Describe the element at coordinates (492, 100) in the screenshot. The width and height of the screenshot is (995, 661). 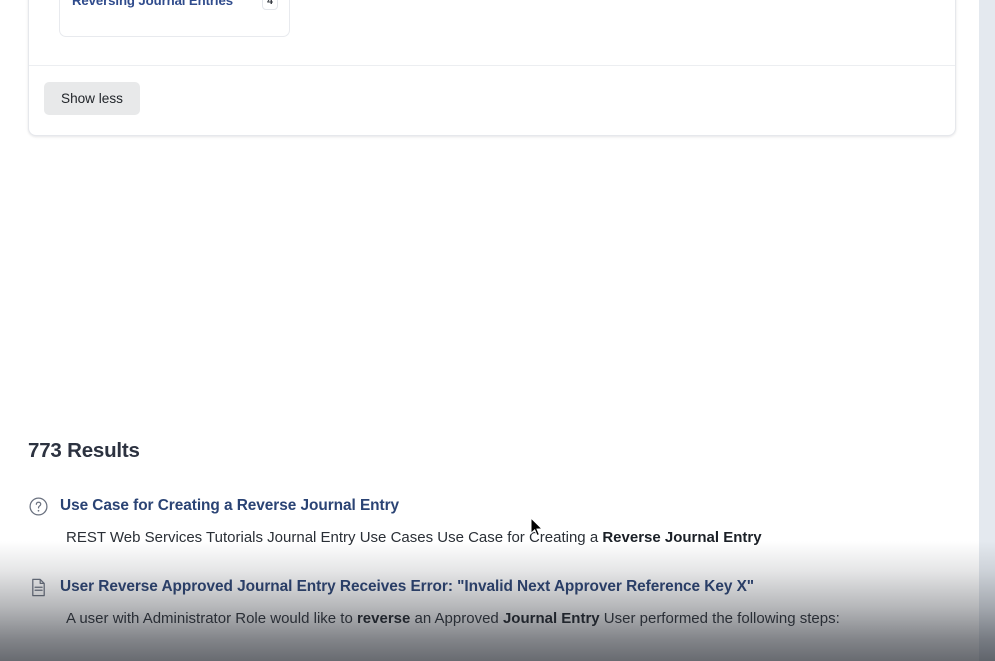
I see `answer-card-footer: Show less` at that location.